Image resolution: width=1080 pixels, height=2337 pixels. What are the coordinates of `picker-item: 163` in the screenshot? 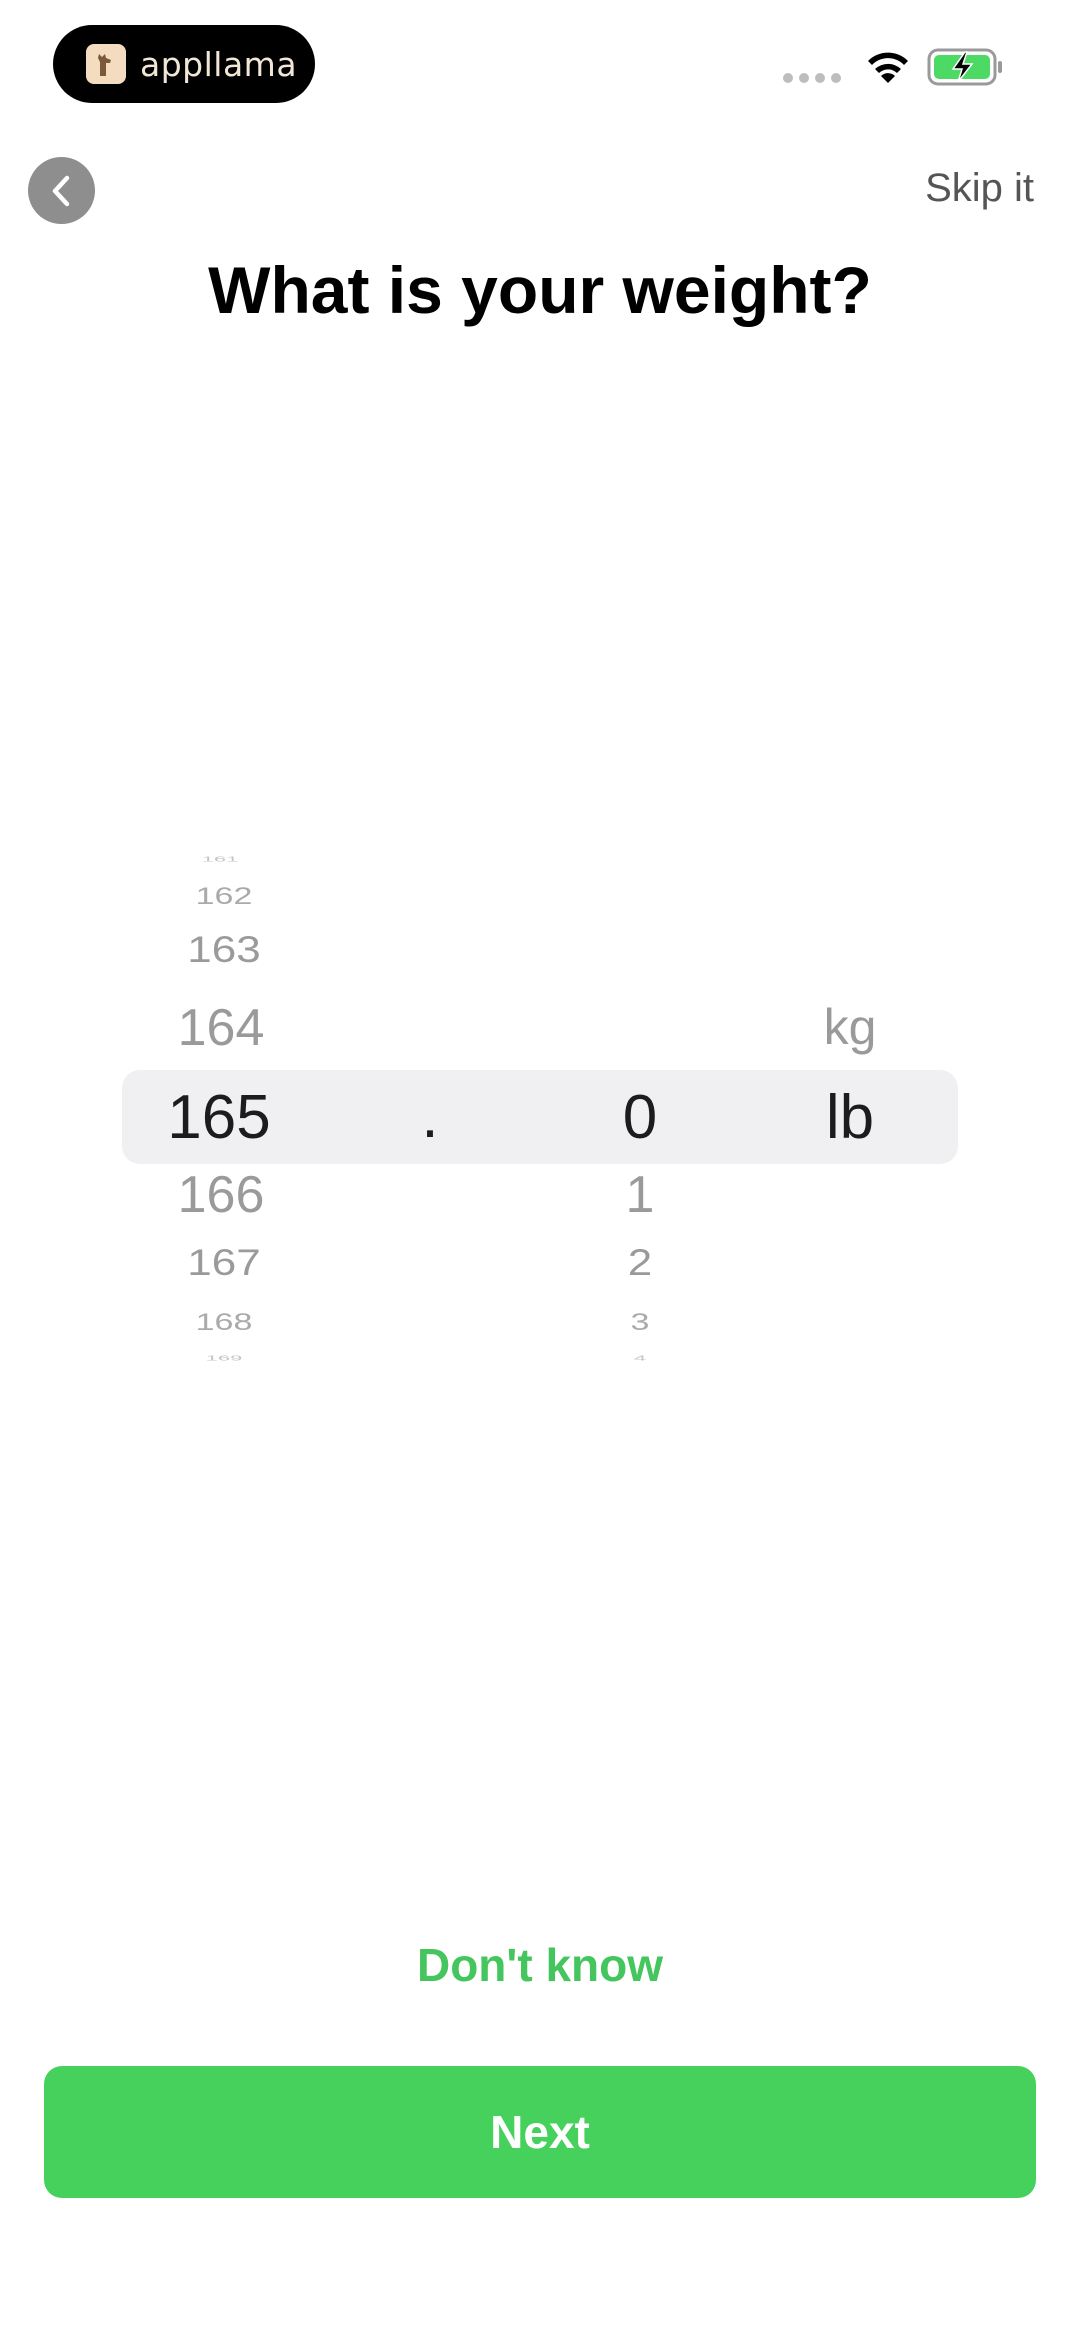 It's located at (224, 949).